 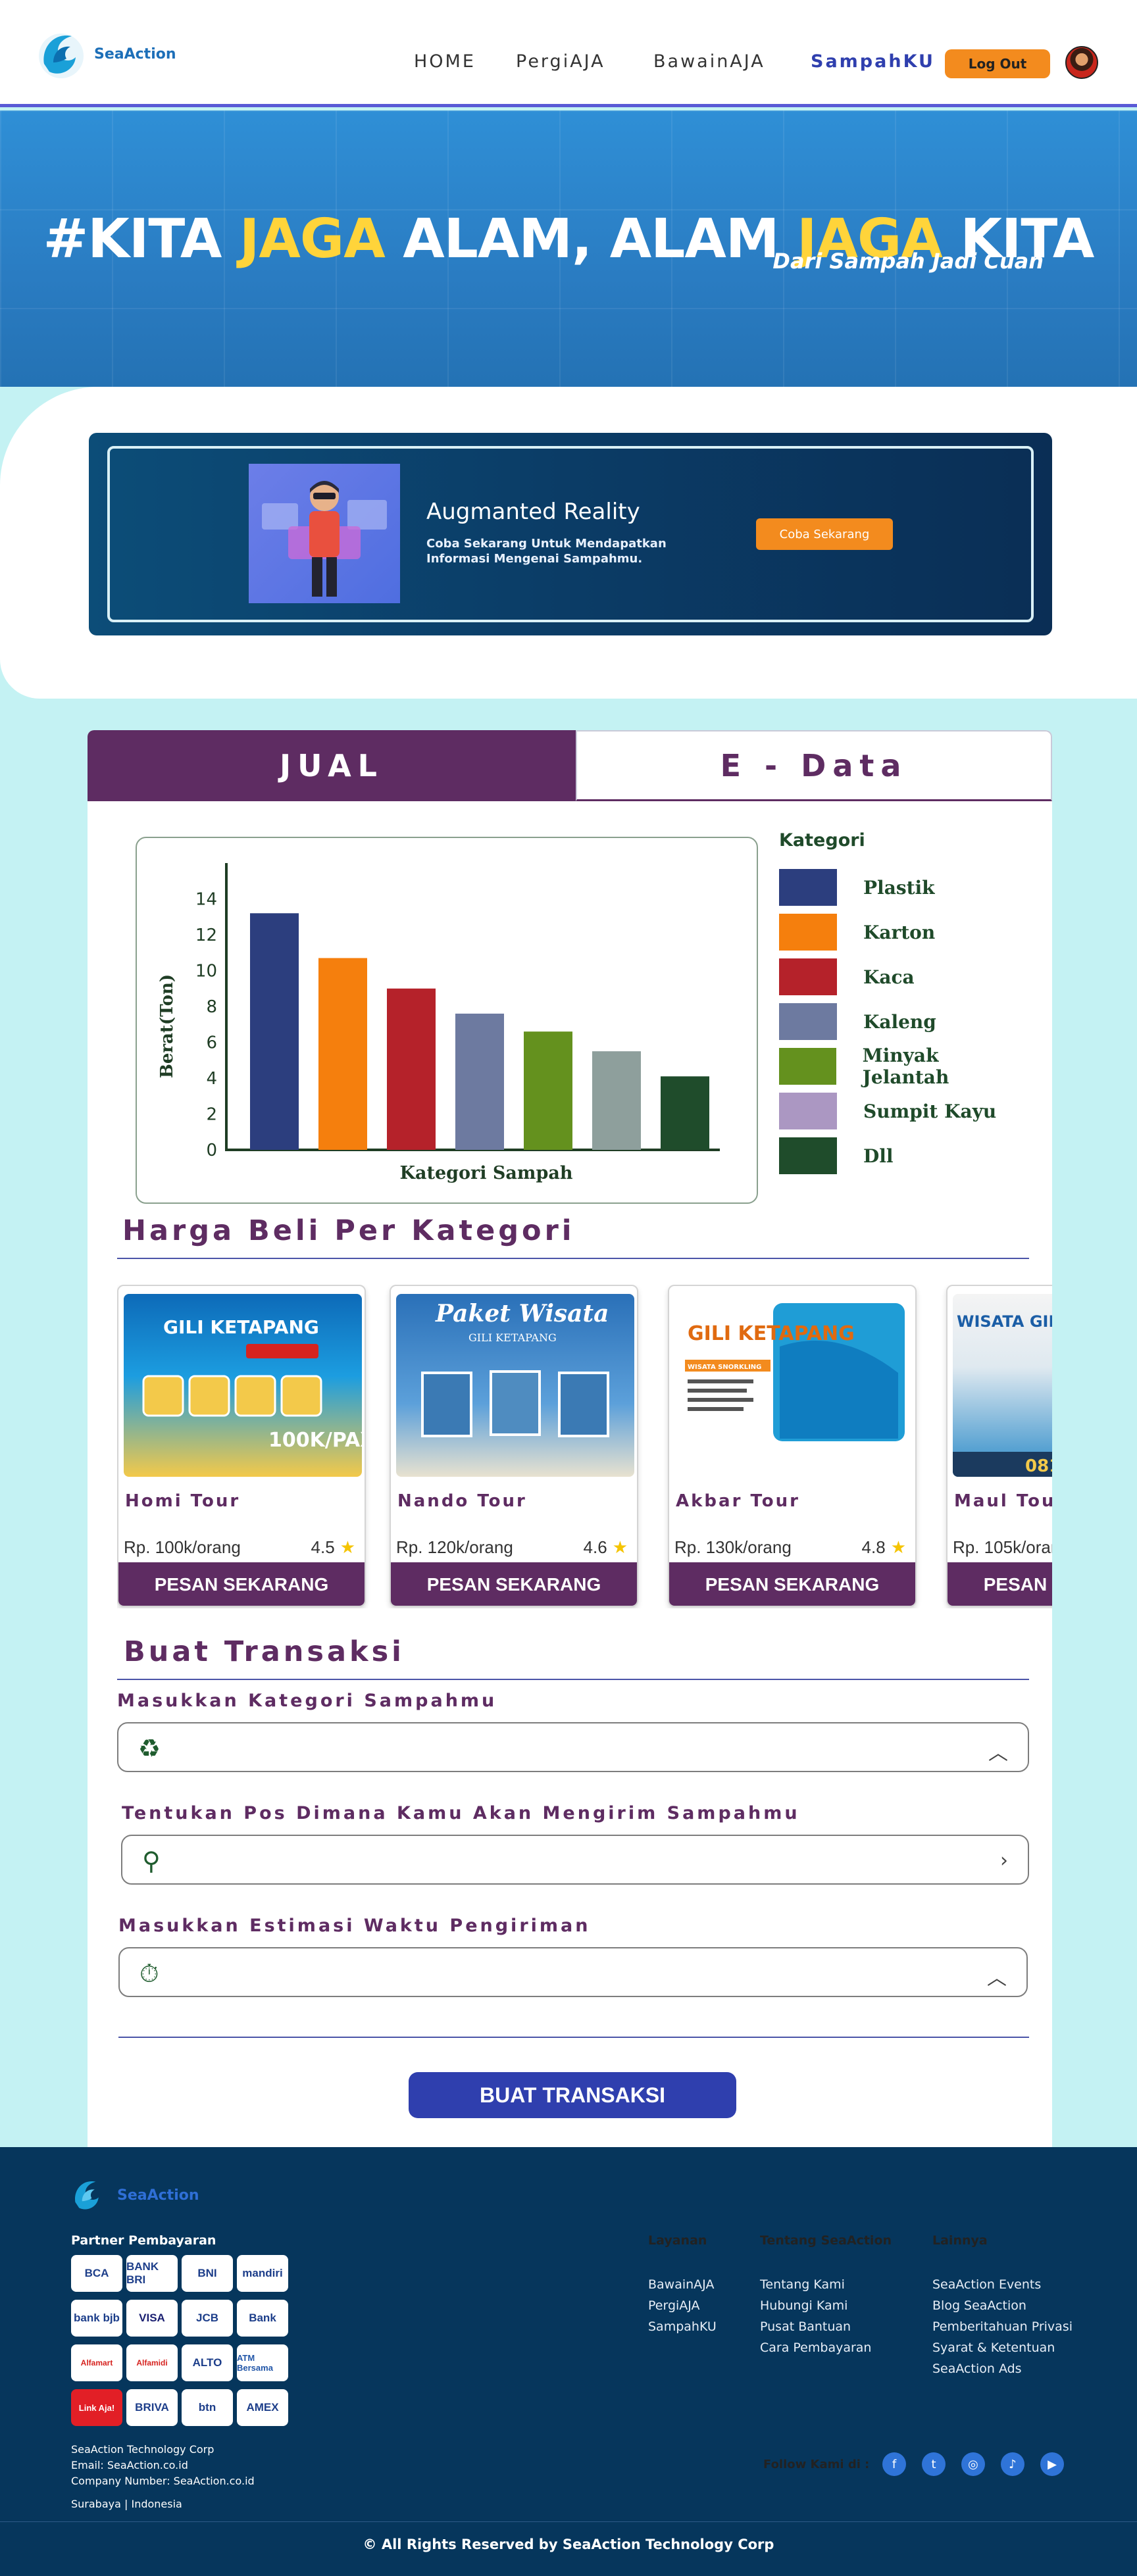 What do you see at coordinates (411, 1069) in the screenshot?
I see `chart-bar-kaca` at bounding box center [411, 1069].